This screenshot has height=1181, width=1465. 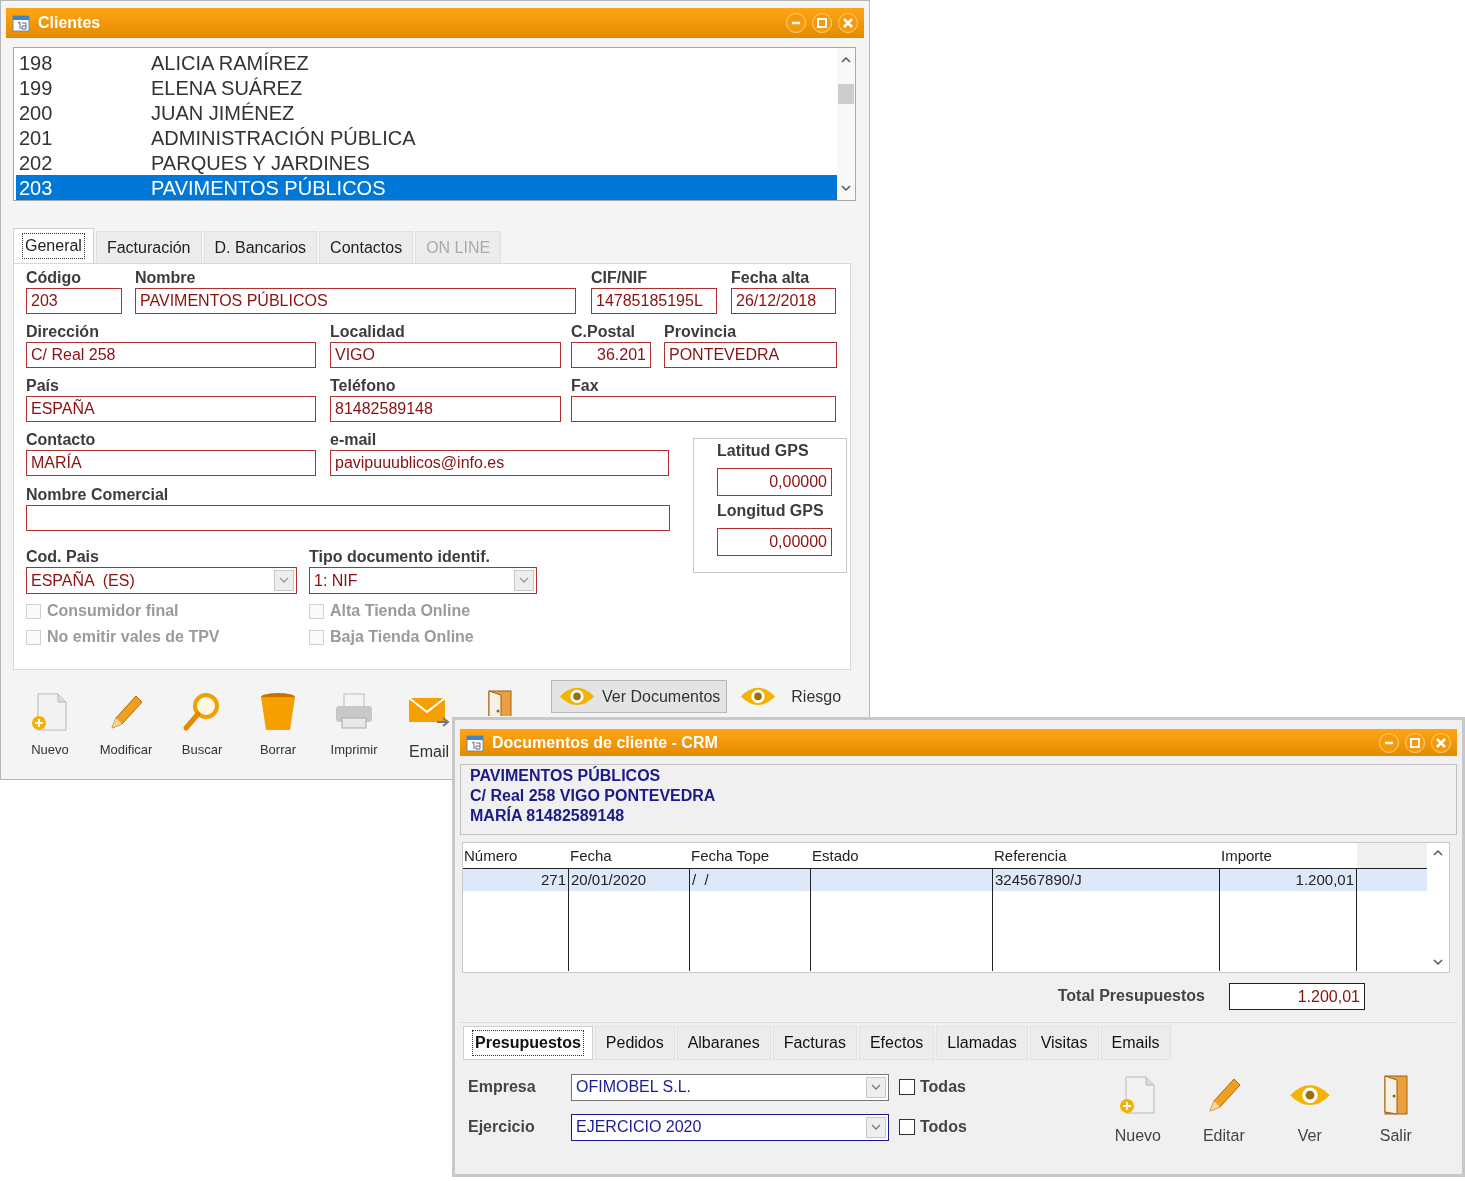 I want to click on column-header: Referencia, so click(x=1106, y=855).